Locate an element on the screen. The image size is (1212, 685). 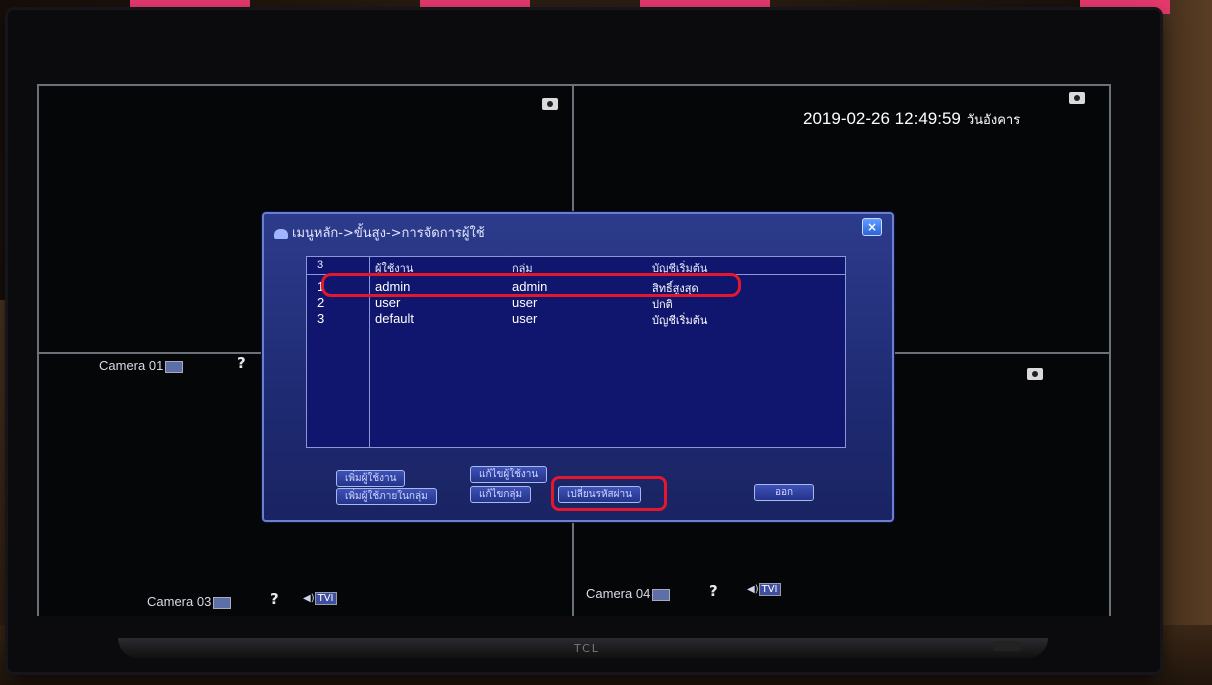
grid-border-right is located at coordinates (1110, 350).